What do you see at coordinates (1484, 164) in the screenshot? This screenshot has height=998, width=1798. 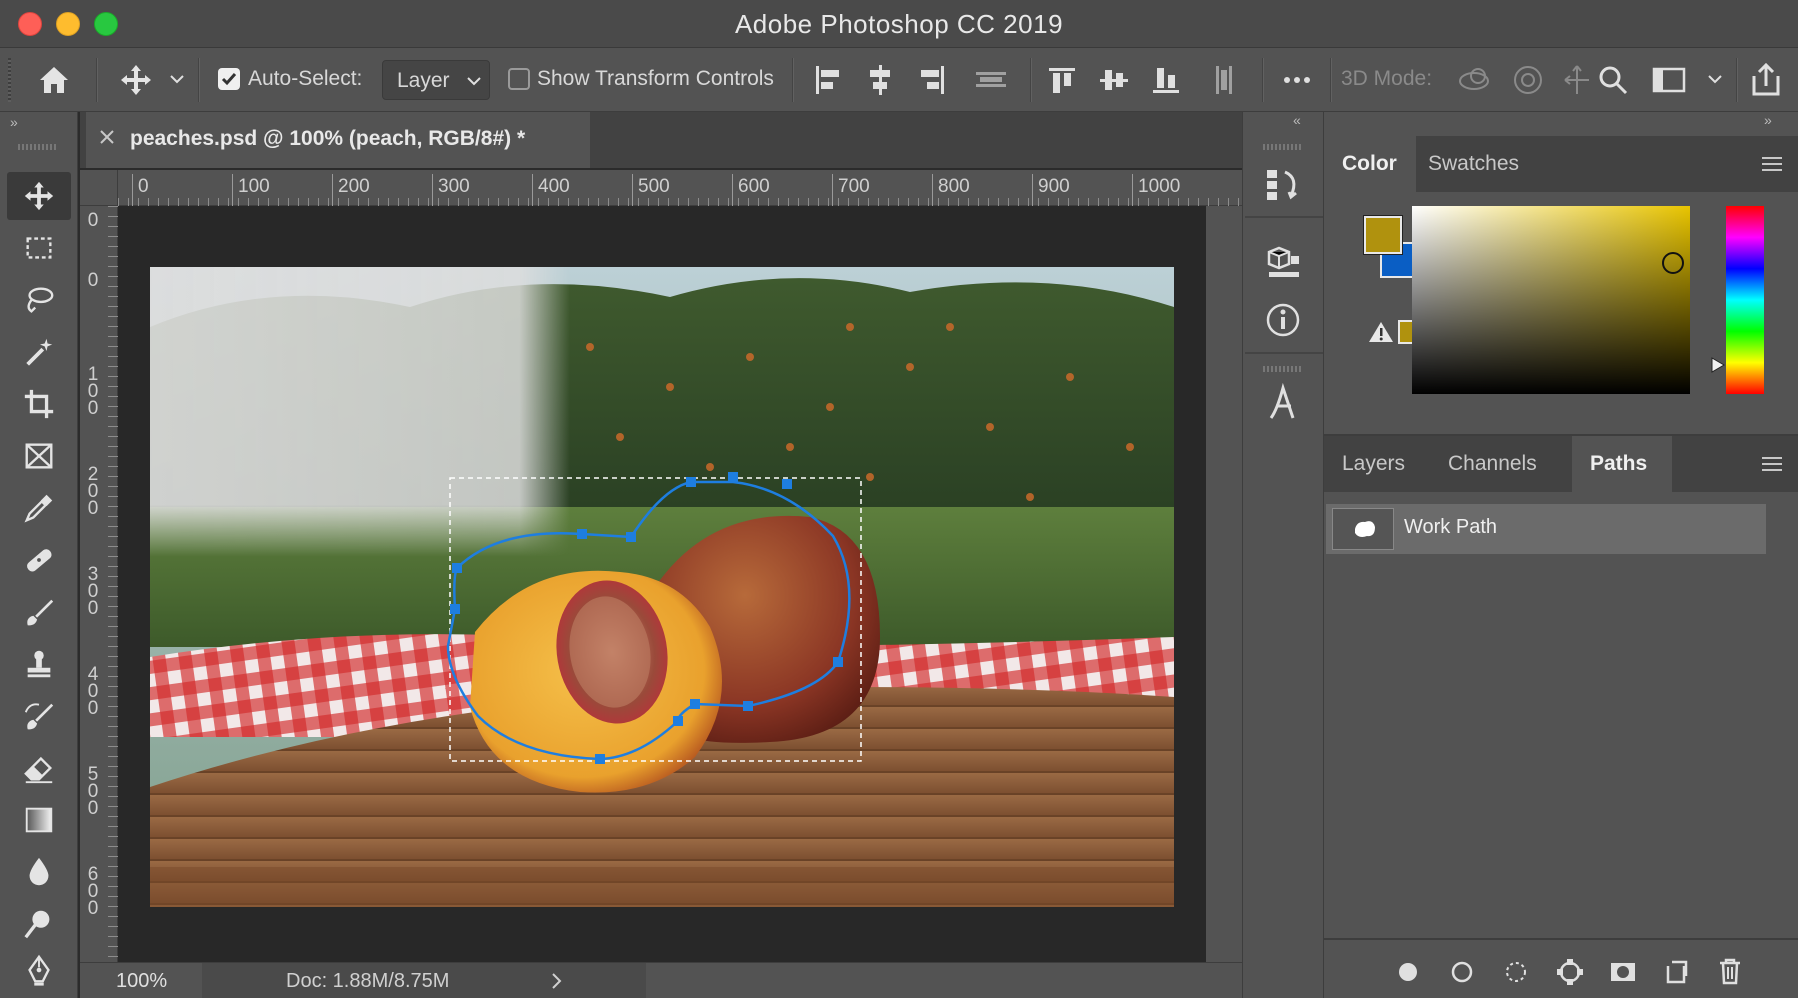 I see `tab-swatches: Swatches` at bounding box center [1484, 164].